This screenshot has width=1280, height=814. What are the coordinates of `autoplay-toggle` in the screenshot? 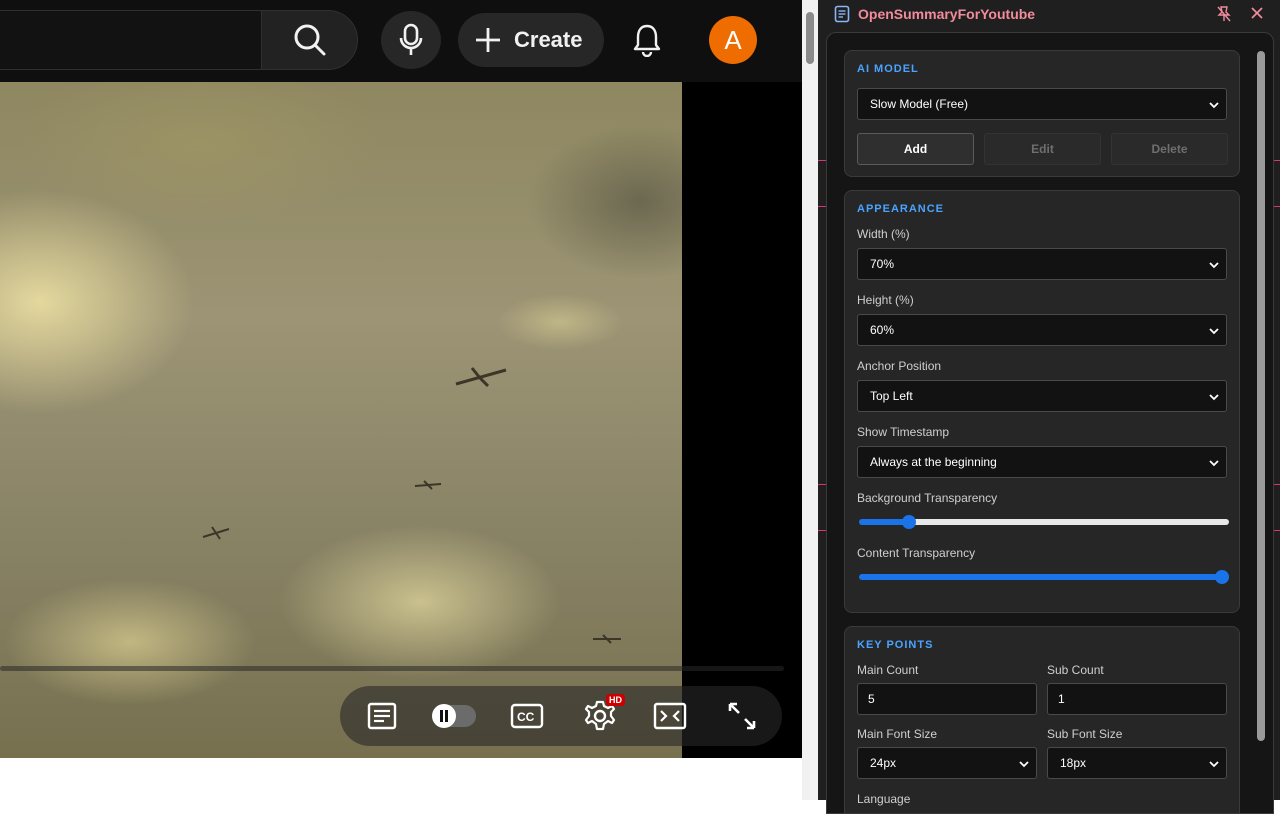 It's located at (454, 716).